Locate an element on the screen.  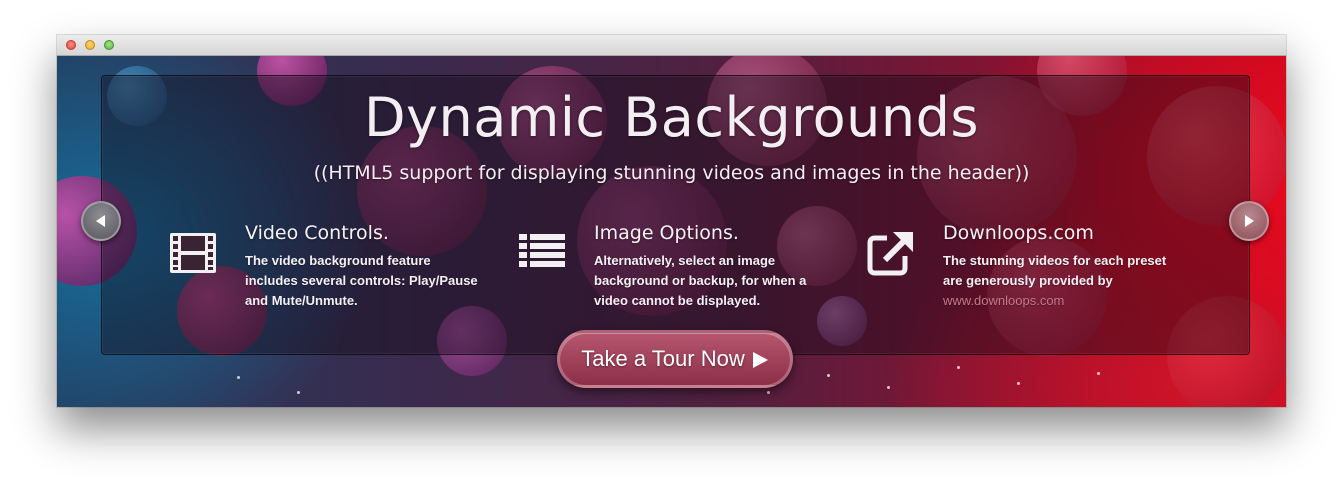
chevron-left-icon is located at coordinates (100, 221).